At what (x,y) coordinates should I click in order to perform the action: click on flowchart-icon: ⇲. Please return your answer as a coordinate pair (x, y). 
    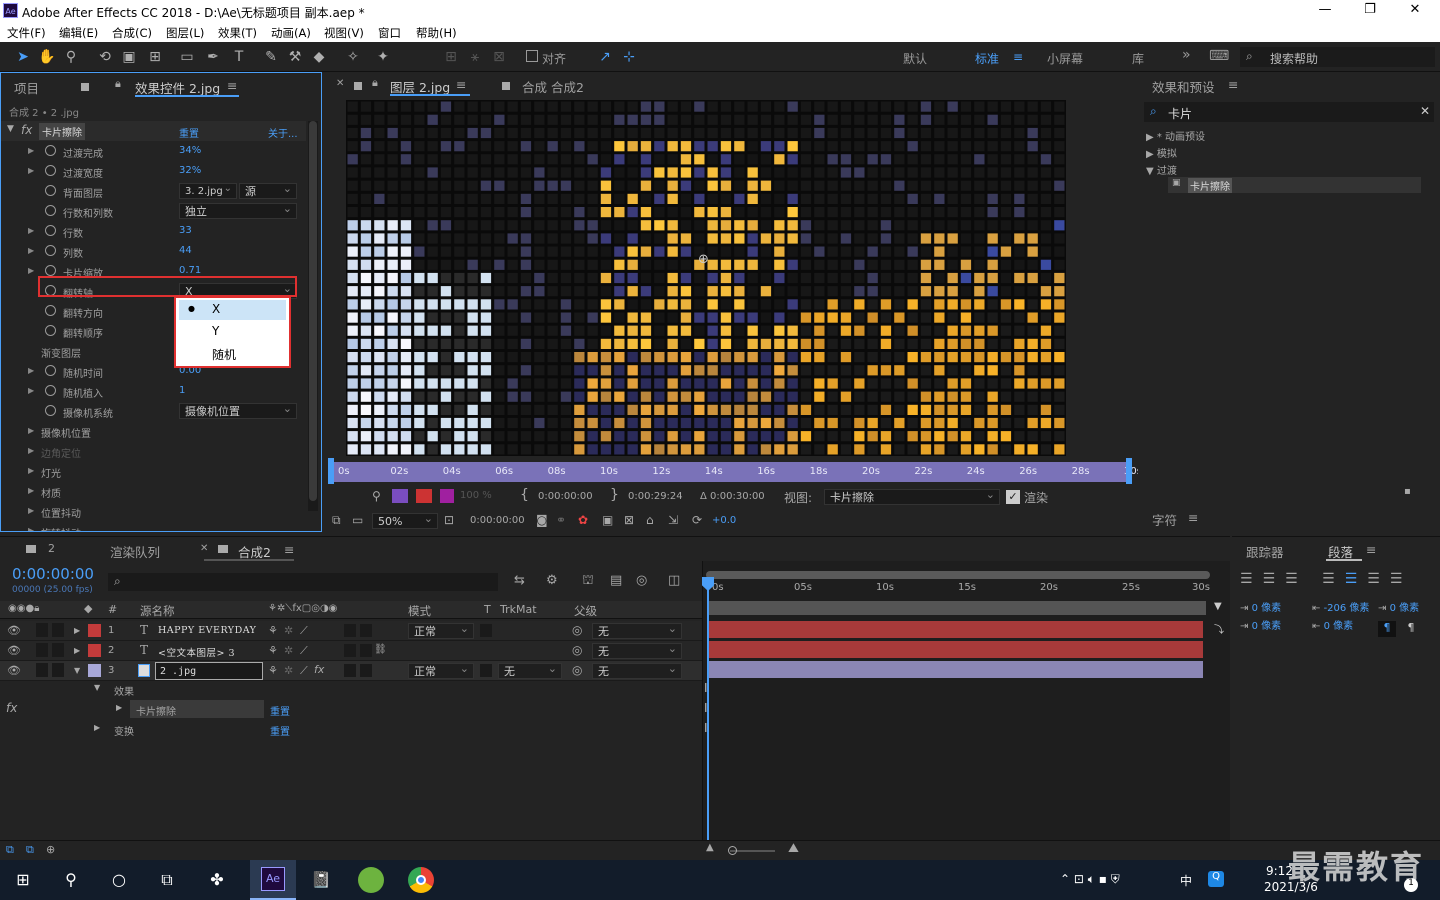
    Looking at the image, I should click on (673, 520).